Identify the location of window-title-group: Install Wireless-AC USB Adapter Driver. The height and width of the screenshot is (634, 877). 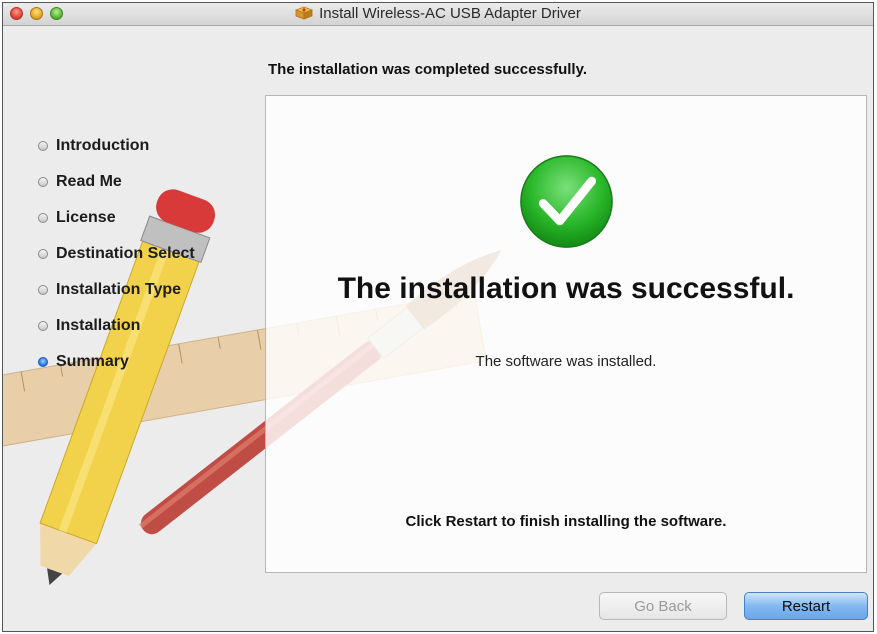
(438, 13).